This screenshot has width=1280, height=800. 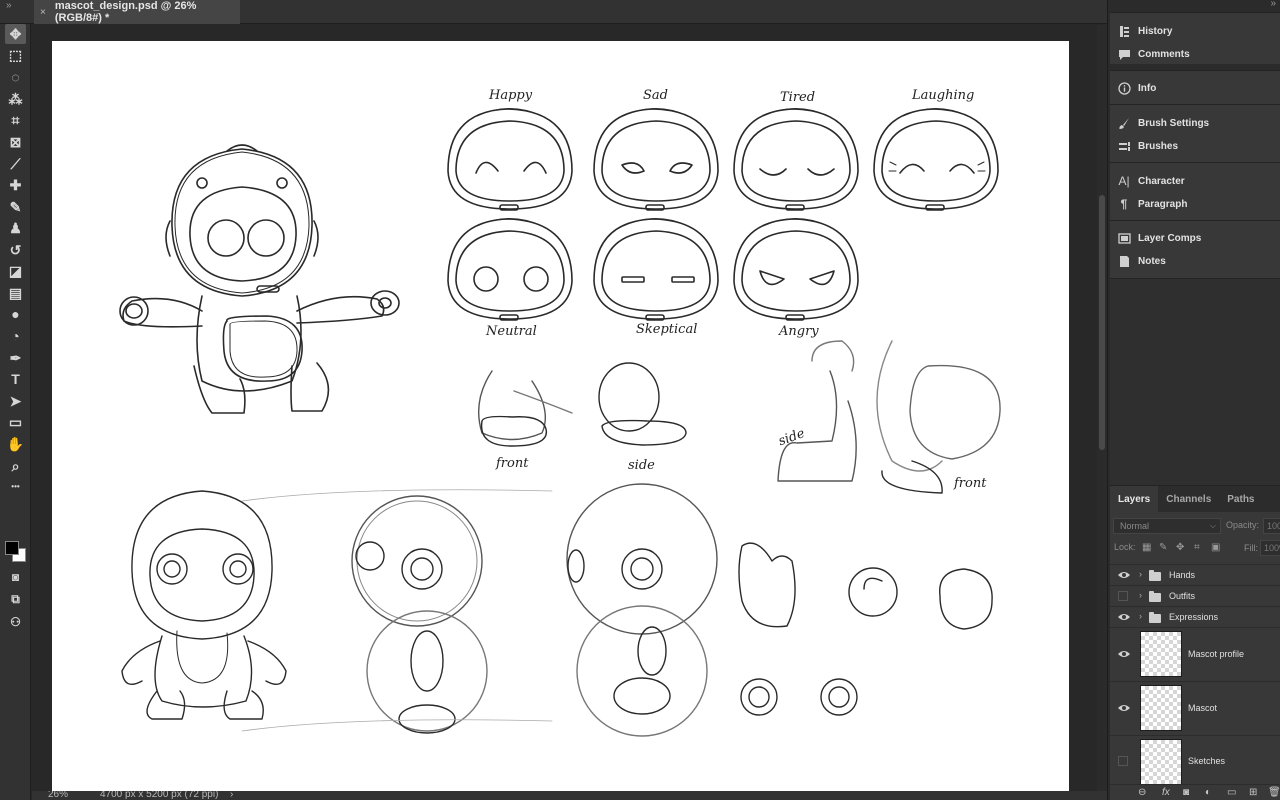 I want to click on add-mask-icon: ◙, so click(x=1186, y=792).